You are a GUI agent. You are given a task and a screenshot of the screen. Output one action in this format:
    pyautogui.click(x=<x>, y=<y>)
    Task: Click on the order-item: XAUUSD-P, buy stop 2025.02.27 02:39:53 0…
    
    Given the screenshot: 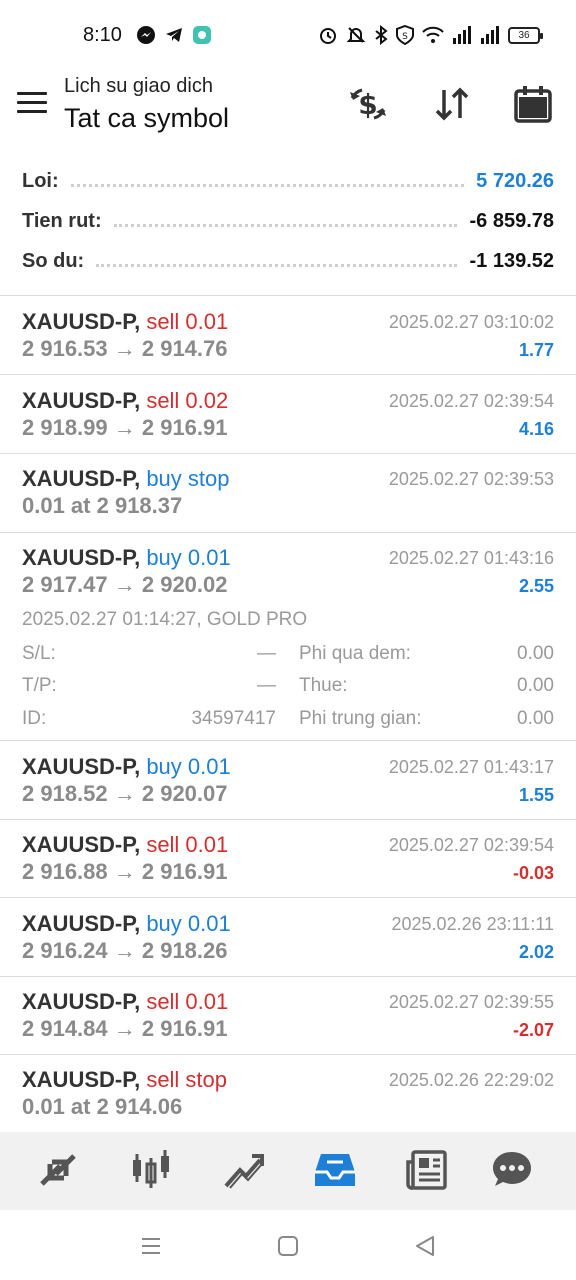 What is the action you would take?
    pyautogui.click(x=288, y=496)
    